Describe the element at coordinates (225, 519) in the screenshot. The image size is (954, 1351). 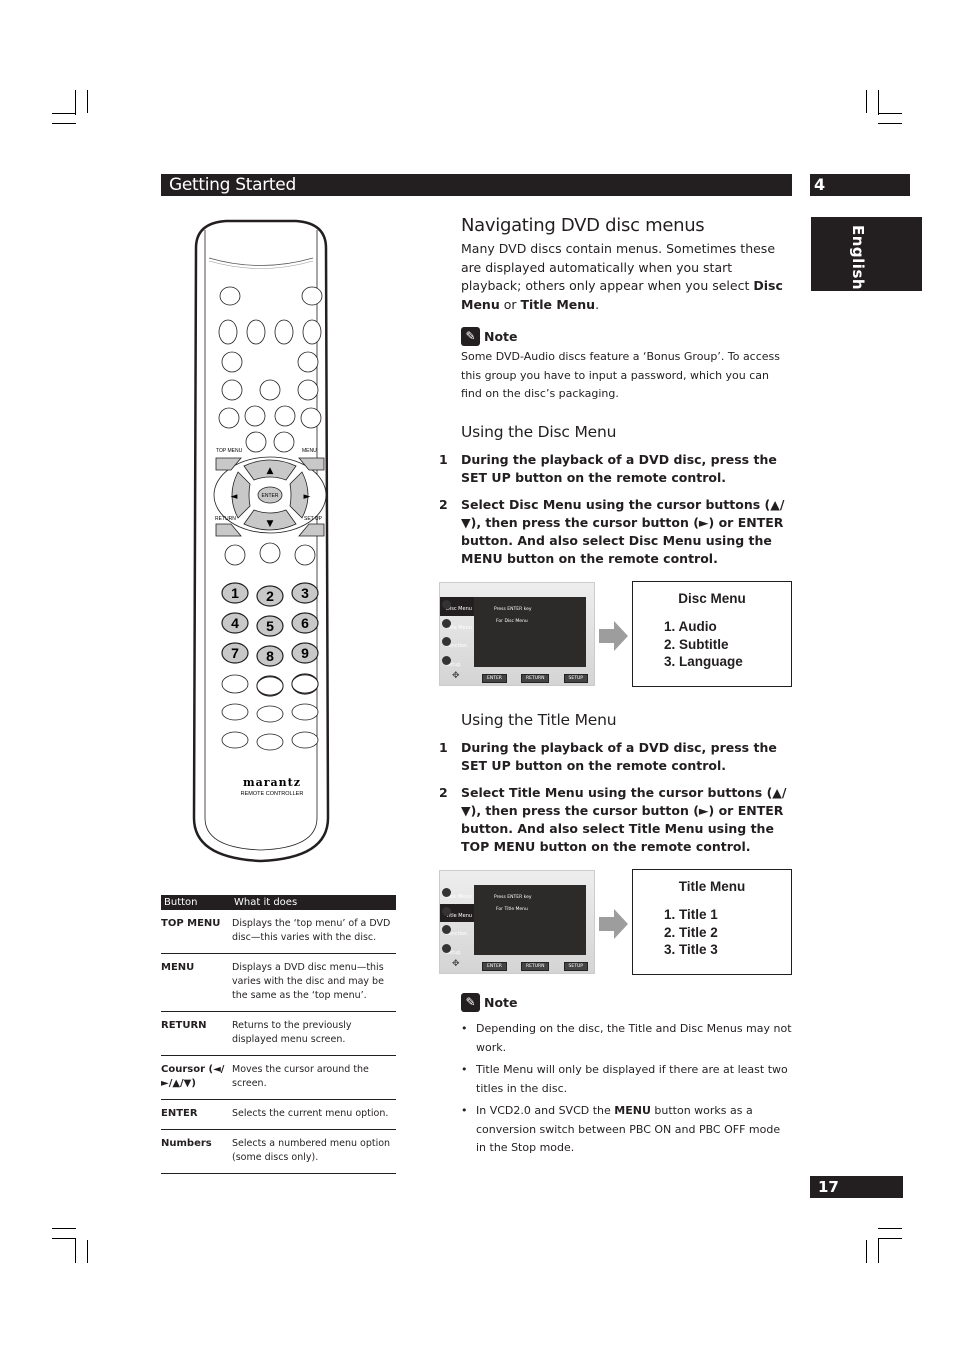
I see `return-label: RETURN` at that location.